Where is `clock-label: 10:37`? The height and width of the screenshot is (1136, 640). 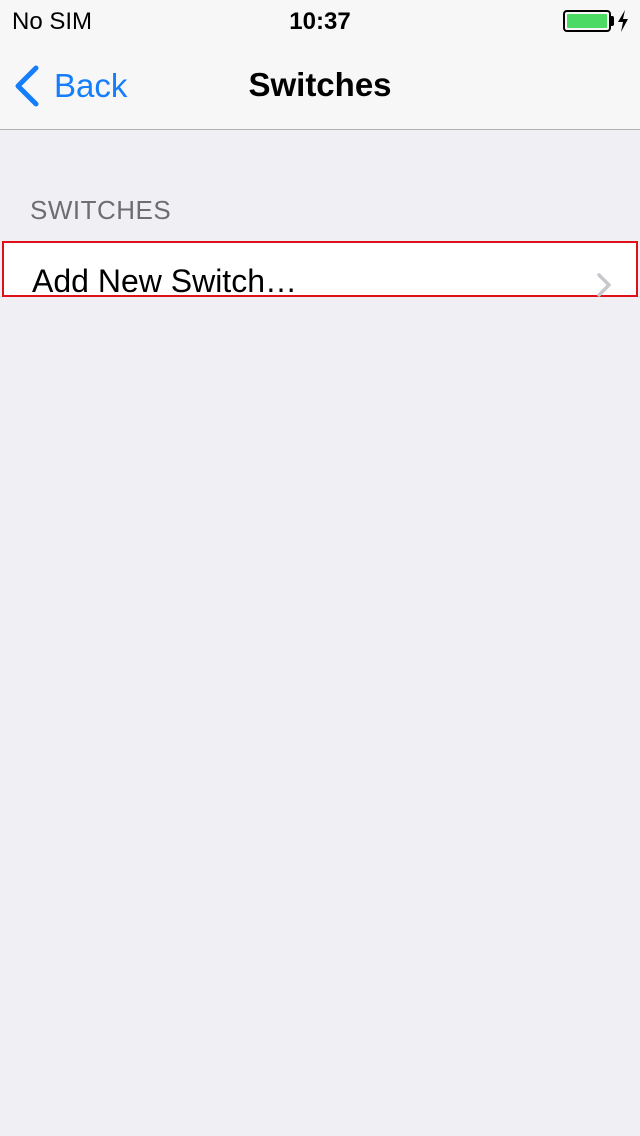
clock-label: 10:37 is located at coordinates (320, 21).